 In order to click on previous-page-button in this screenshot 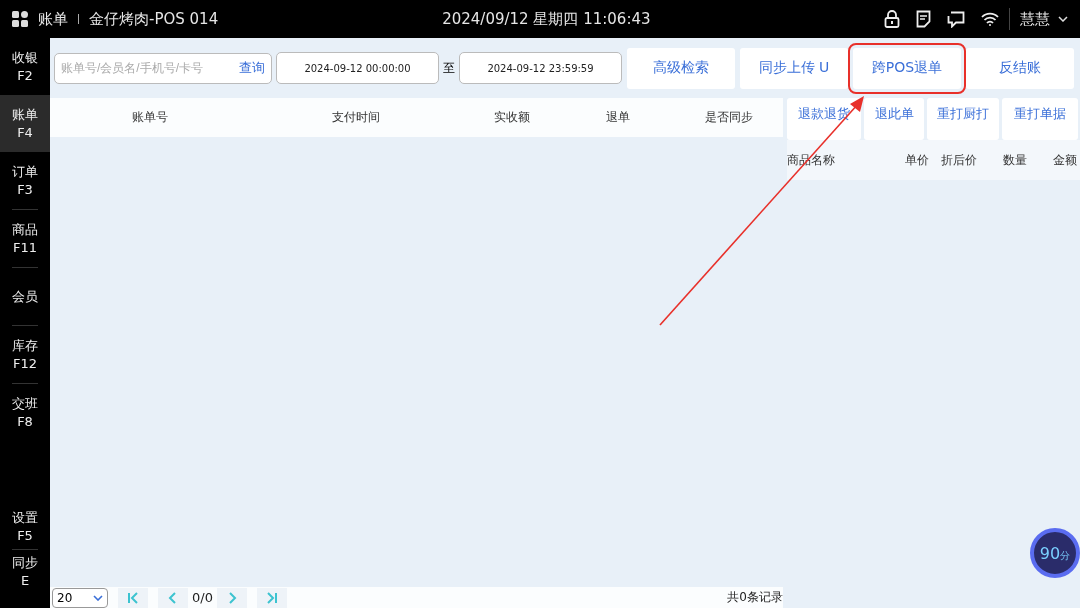, I will do `click(173, 597)`.